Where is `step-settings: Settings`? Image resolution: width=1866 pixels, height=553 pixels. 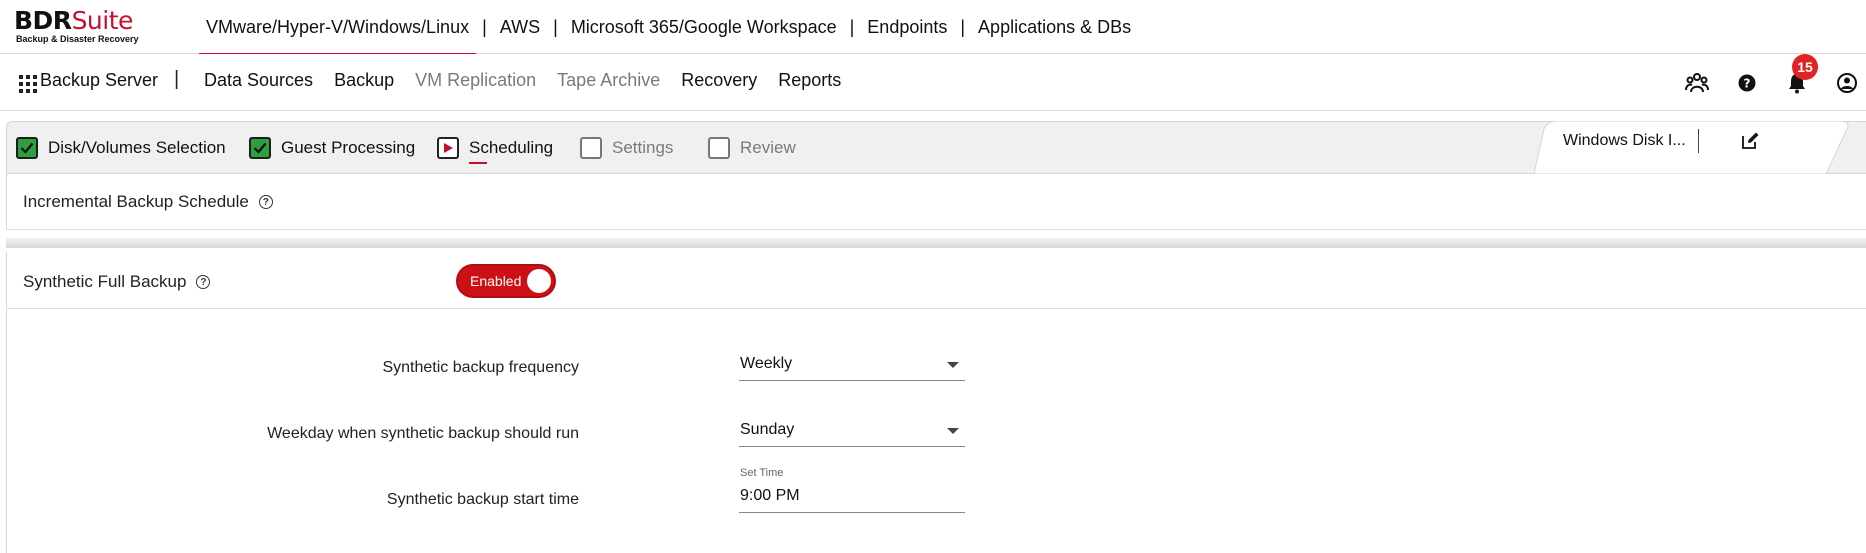
step-settings: Settings is located at coordinates (626, 148).